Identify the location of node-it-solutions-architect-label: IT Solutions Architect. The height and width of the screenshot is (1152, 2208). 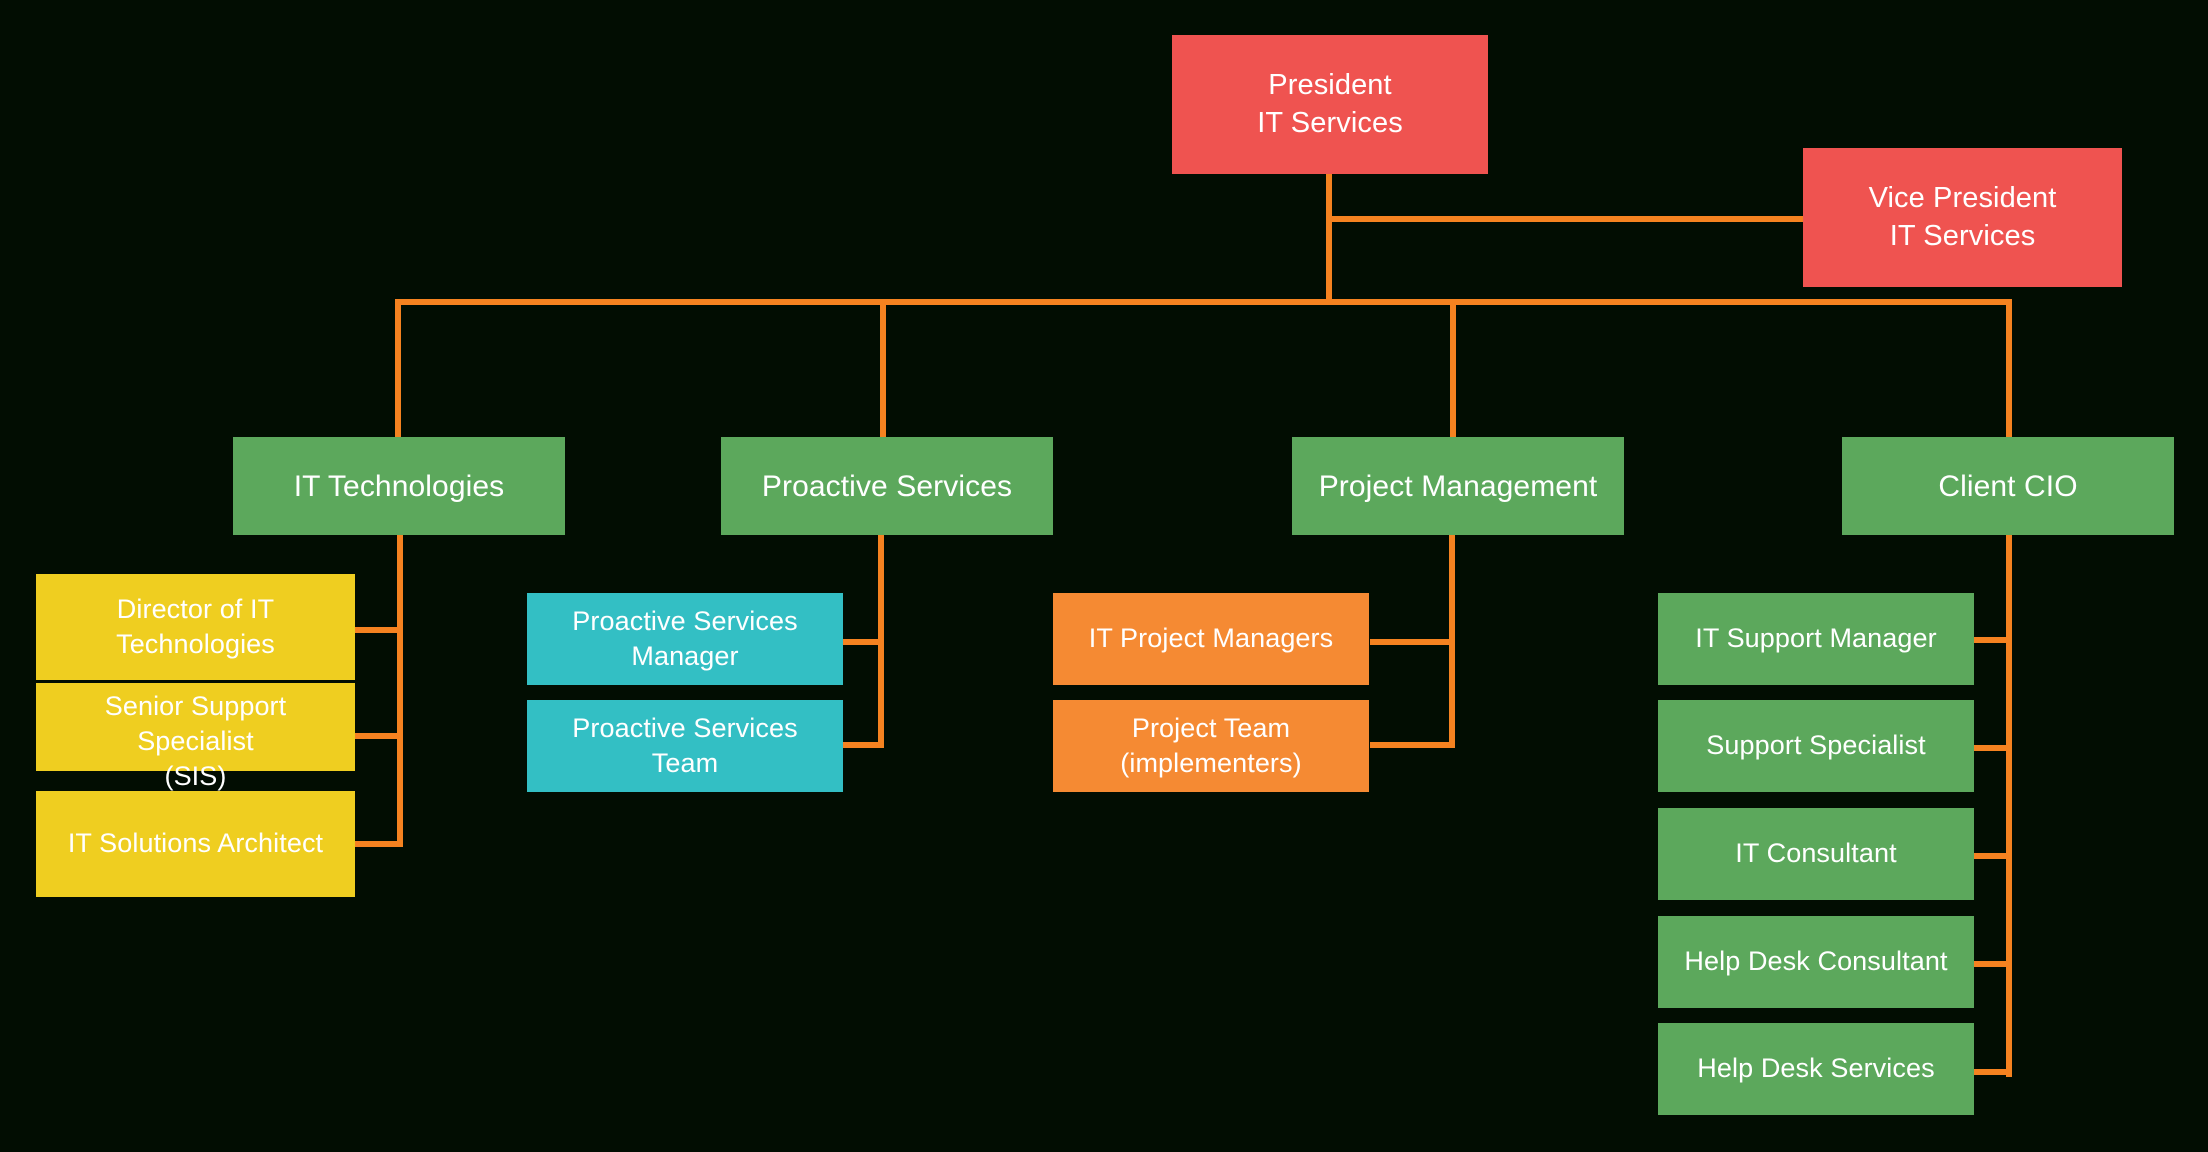
(195, 843).